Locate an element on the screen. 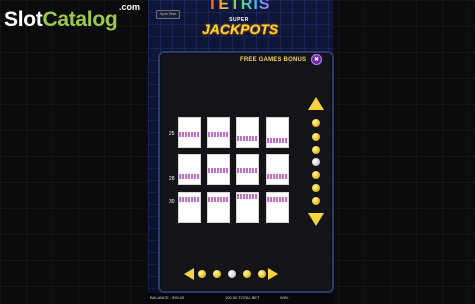 The height and width of the screenshot is (304, 475). spin-test-button: Spin Test is located at coordinates (168, 14).